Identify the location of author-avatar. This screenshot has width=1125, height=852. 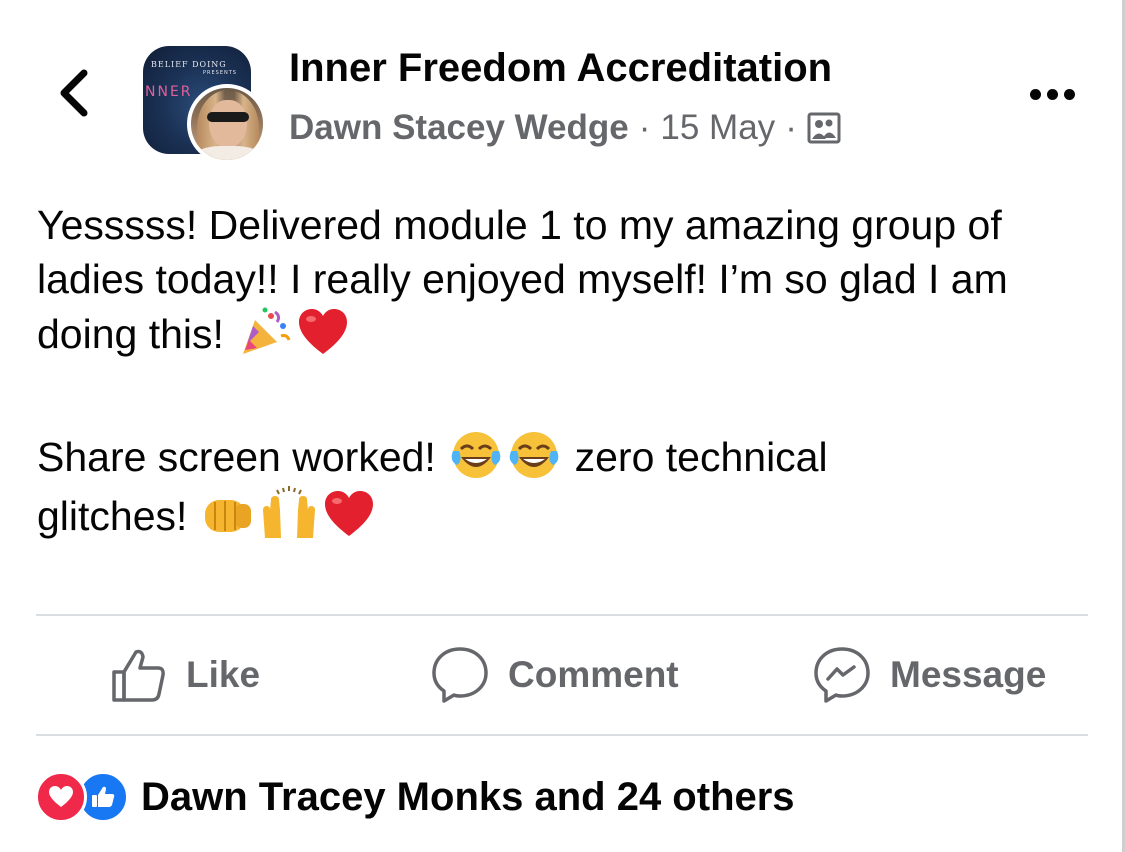
(227, 124).